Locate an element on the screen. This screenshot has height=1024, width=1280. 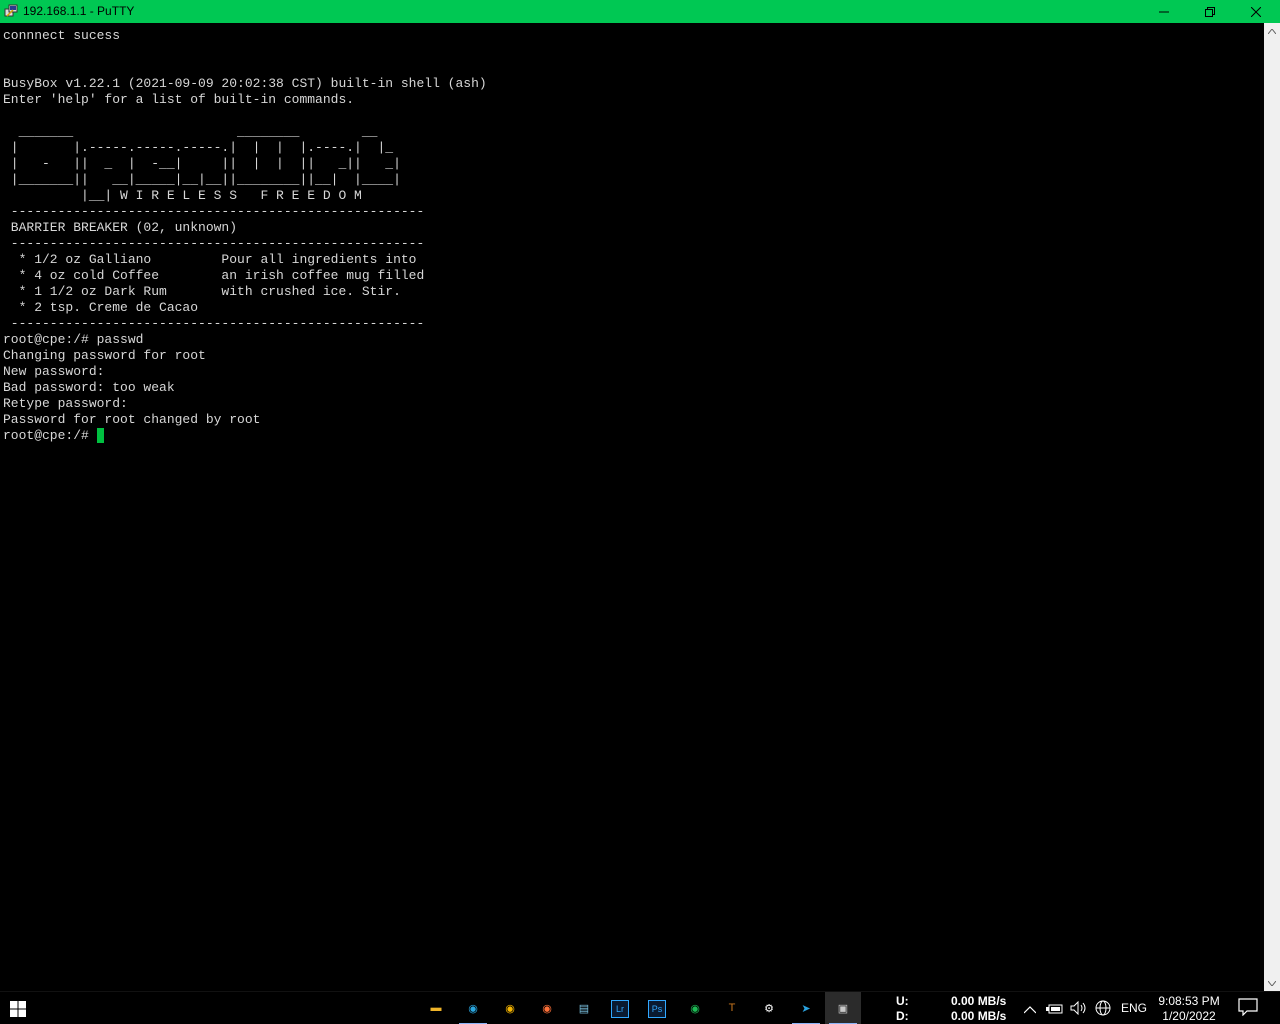
lightroom-icon: Lr is located at coordinates (620, 1009).